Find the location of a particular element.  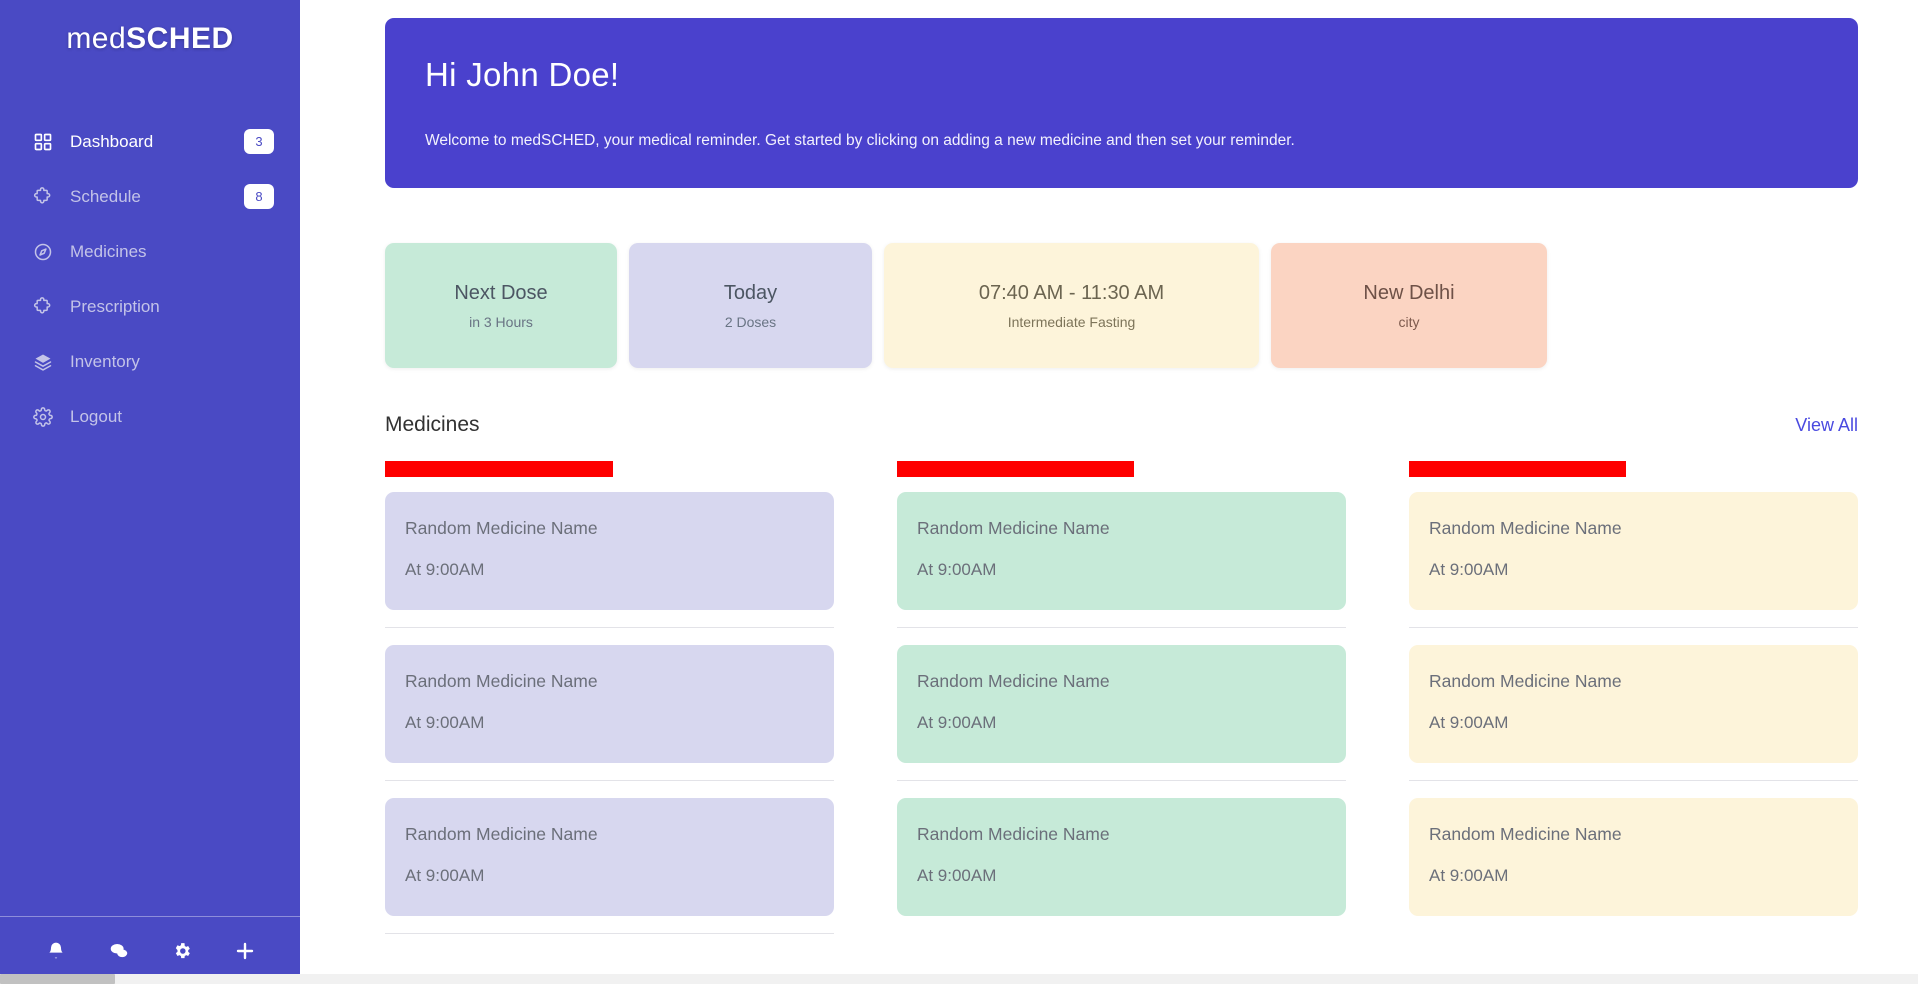

sidebar-item-schedule: Schedule 8 is located at coordinates (150, 196).